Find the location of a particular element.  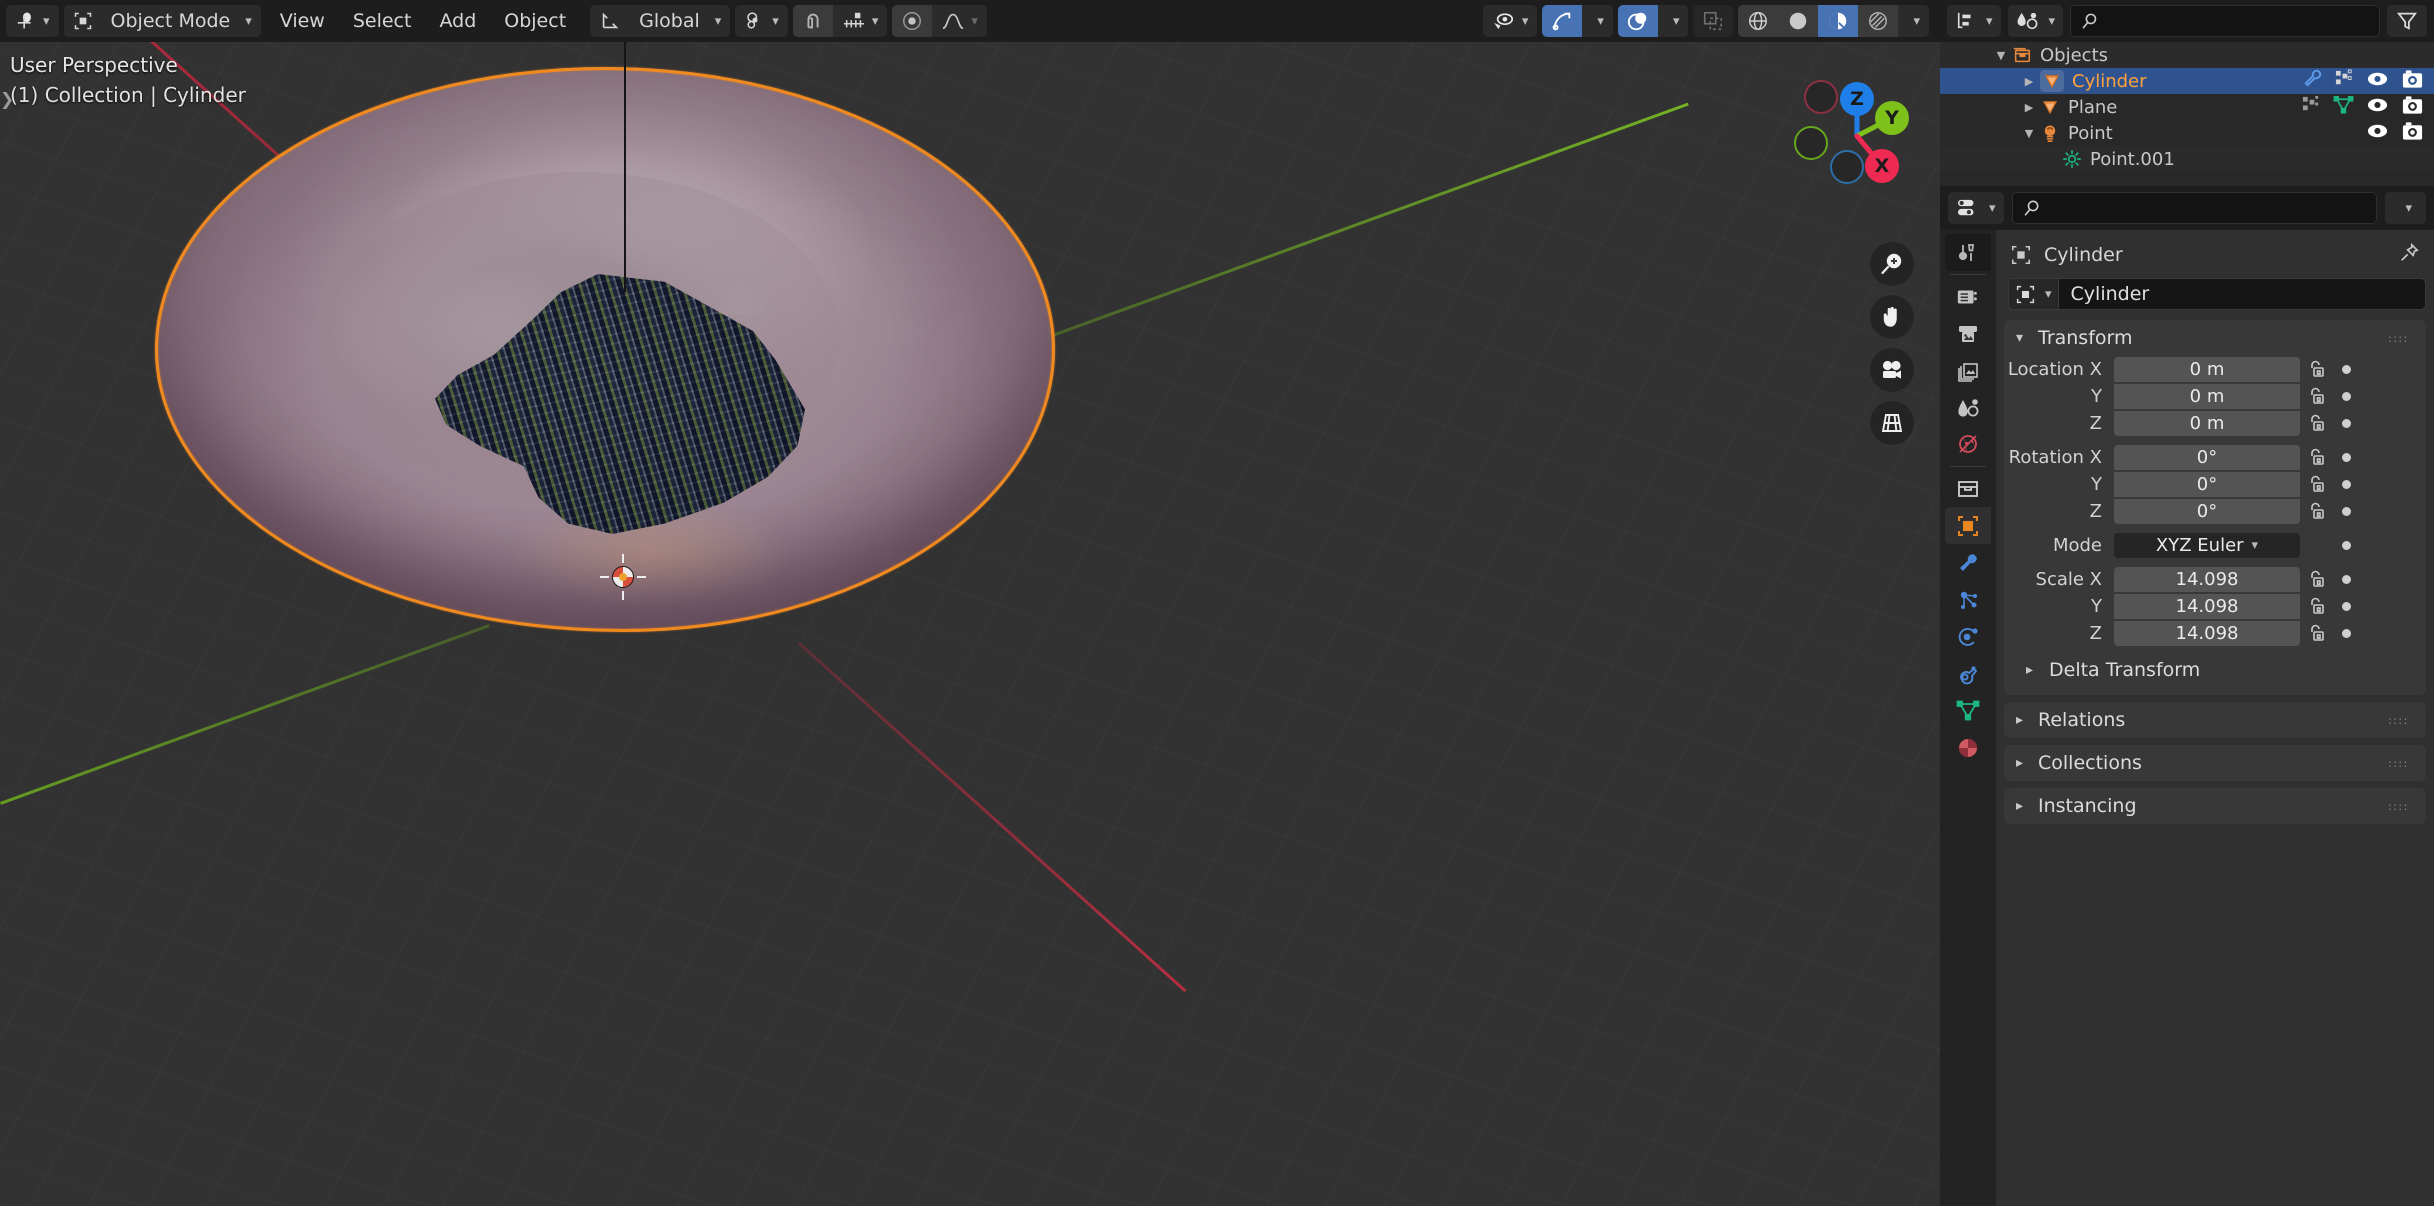

rotation-z-input: 0° is located at coordinates (2207, 511).